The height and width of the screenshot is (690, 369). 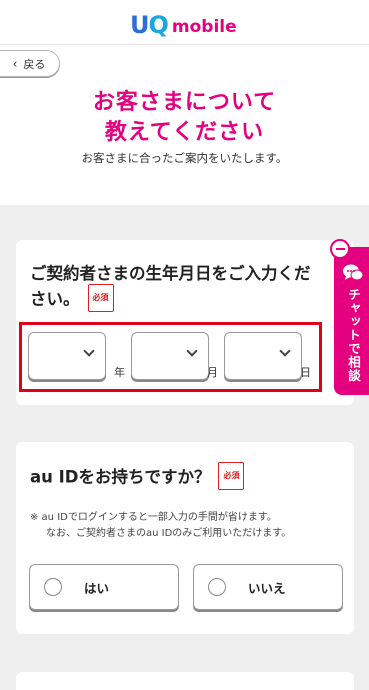 What do you see at coordinates (353, 272) in the screenshot?
I see `chat-bubble-icon` at bounding box center [353, 272].